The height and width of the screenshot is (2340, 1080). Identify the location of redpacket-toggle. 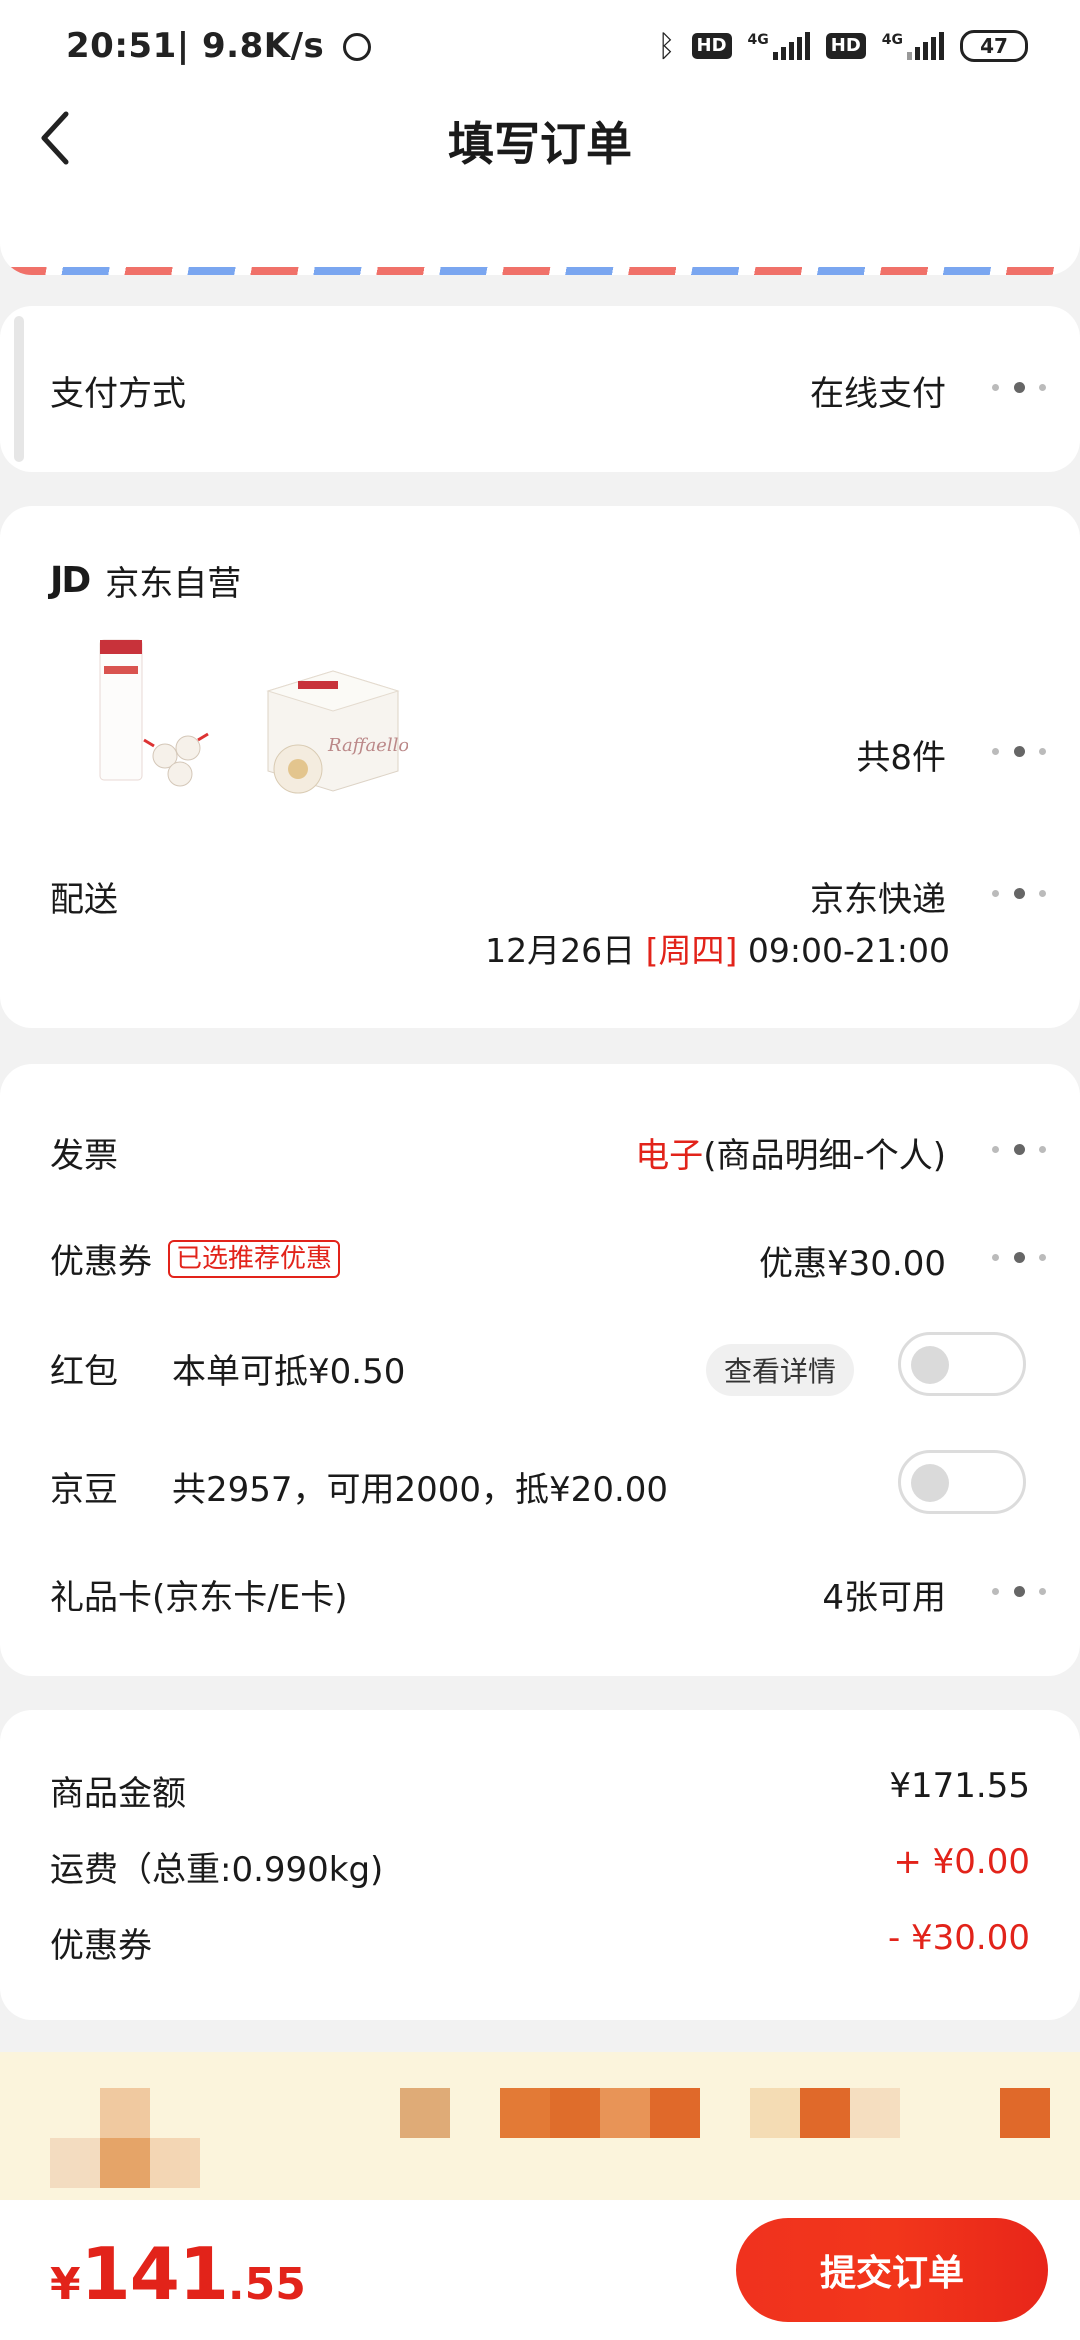
(962, 1364).